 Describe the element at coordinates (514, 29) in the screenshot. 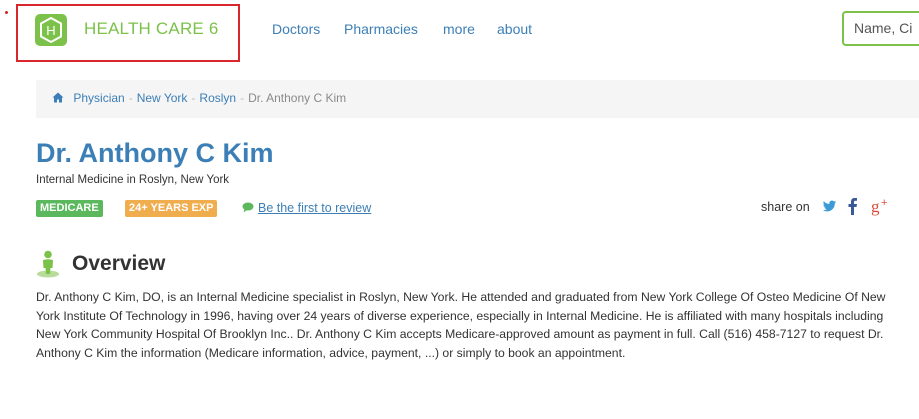

I see `nav-about: about` at that location.